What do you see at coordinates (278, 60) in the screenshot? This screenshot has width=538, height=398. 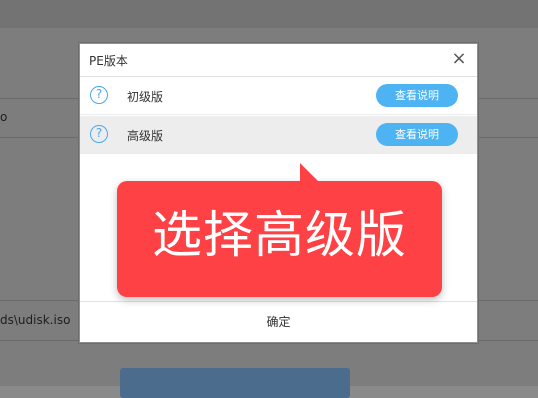 I see `dialog-header: PE版本 ×` at bounding box center [278, 60].